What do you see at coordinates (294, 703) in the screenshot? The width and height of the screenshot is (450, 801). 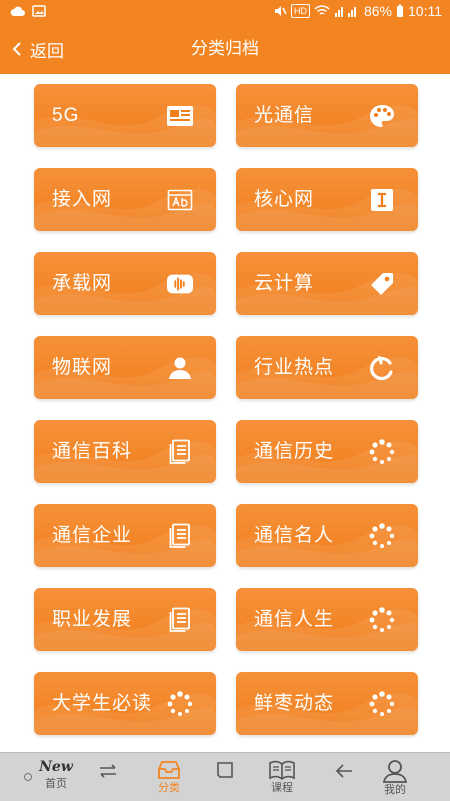 I see `category-tile-label: 鲜枣动态` at bounding box center [294, 703].